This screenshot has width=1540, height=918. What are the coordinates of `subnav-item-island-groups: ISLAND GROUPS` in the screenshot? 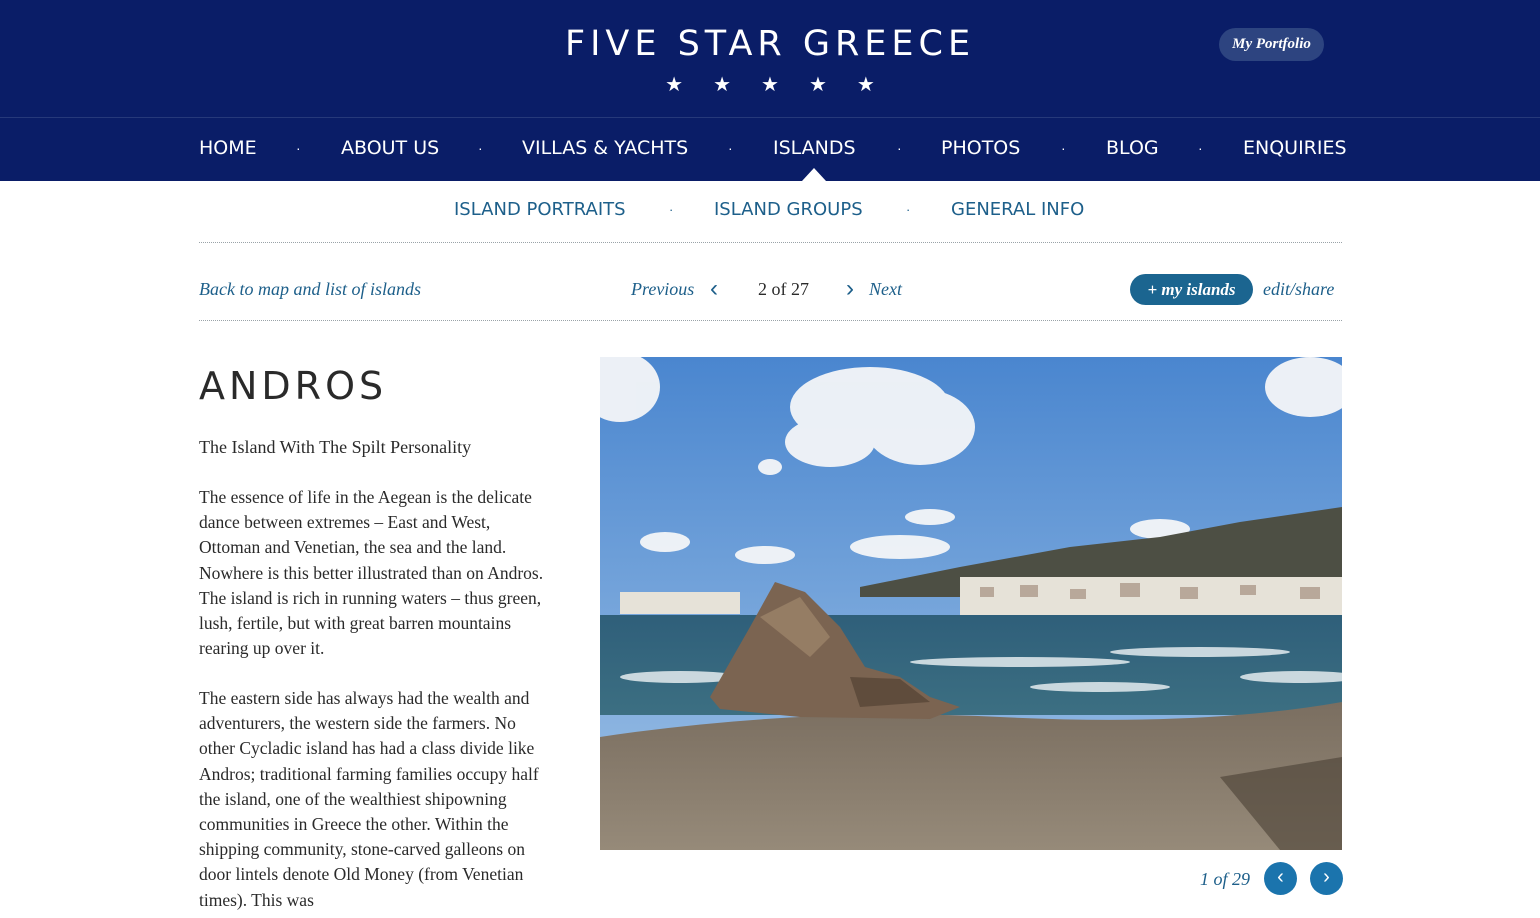 It's located at (788, 209).